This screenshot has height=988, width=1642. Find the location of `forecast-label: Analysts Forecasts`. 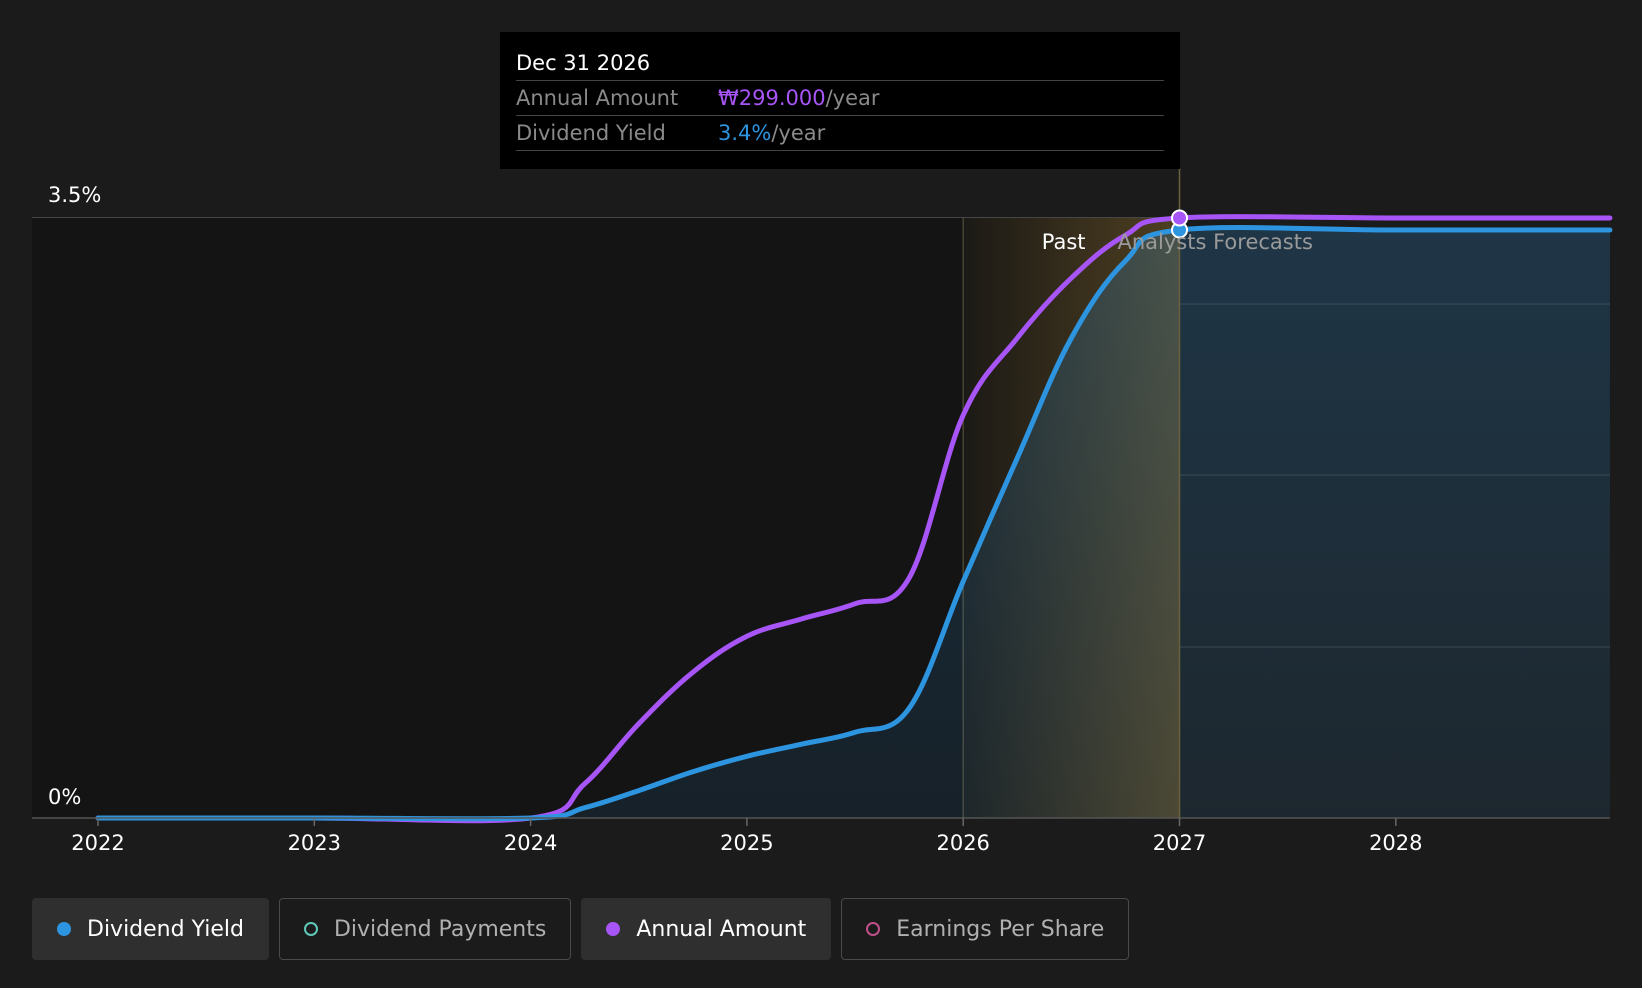

forecast-label: Analysts Forecasts is located at coordinates (1215, 242).